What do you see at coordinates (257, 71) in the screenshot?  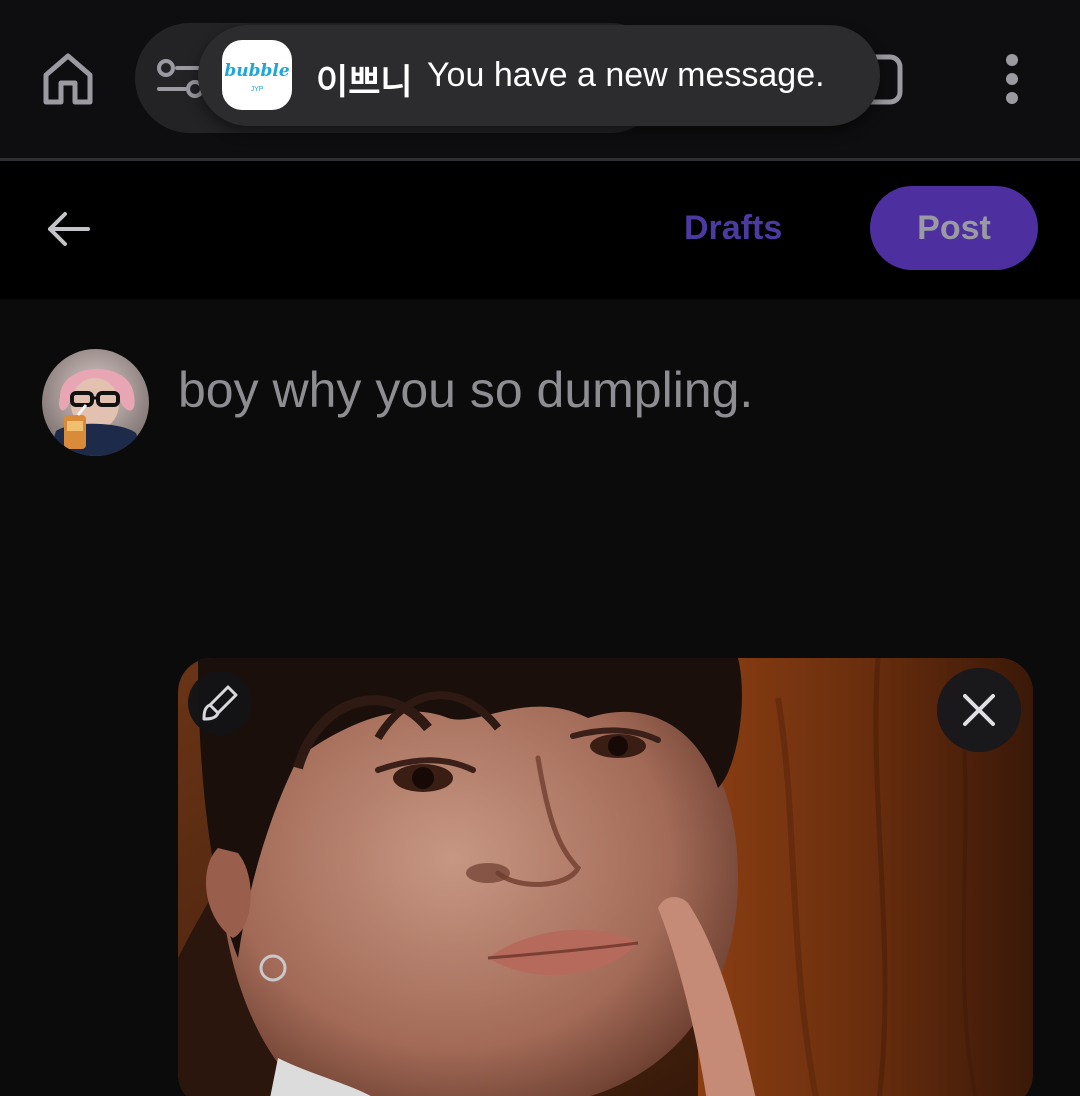 I see `app-icon-wordmark: bubble` at bounding box center [257, 71].